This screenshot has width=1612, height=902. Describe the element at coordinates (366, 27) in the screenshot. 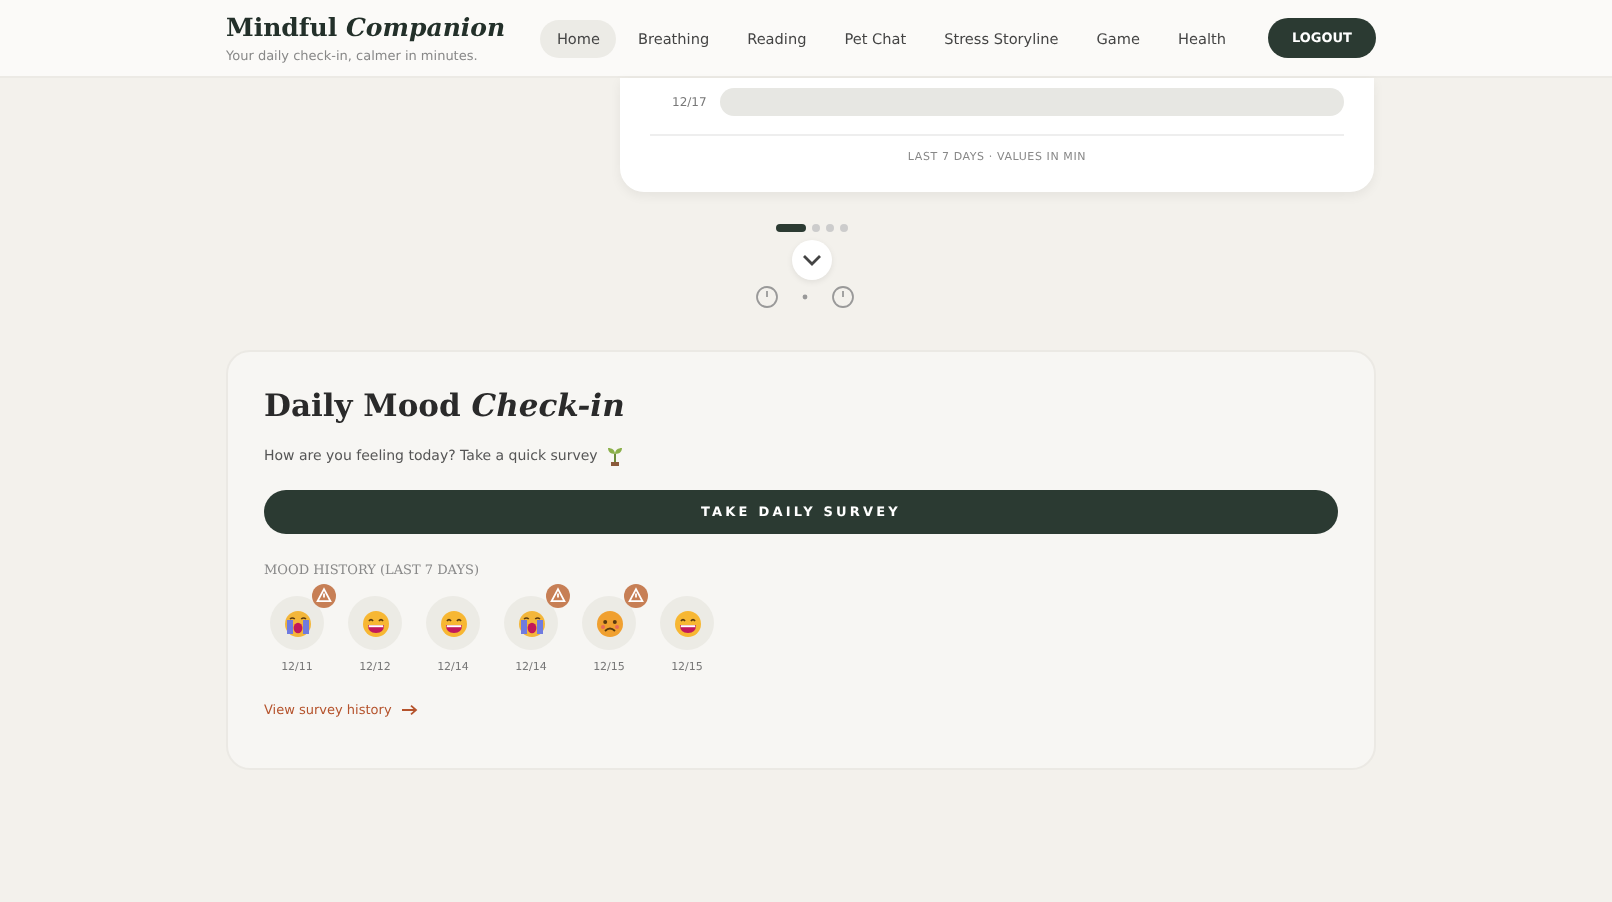

I see `brand-logo: Mindful Companion` at that location.